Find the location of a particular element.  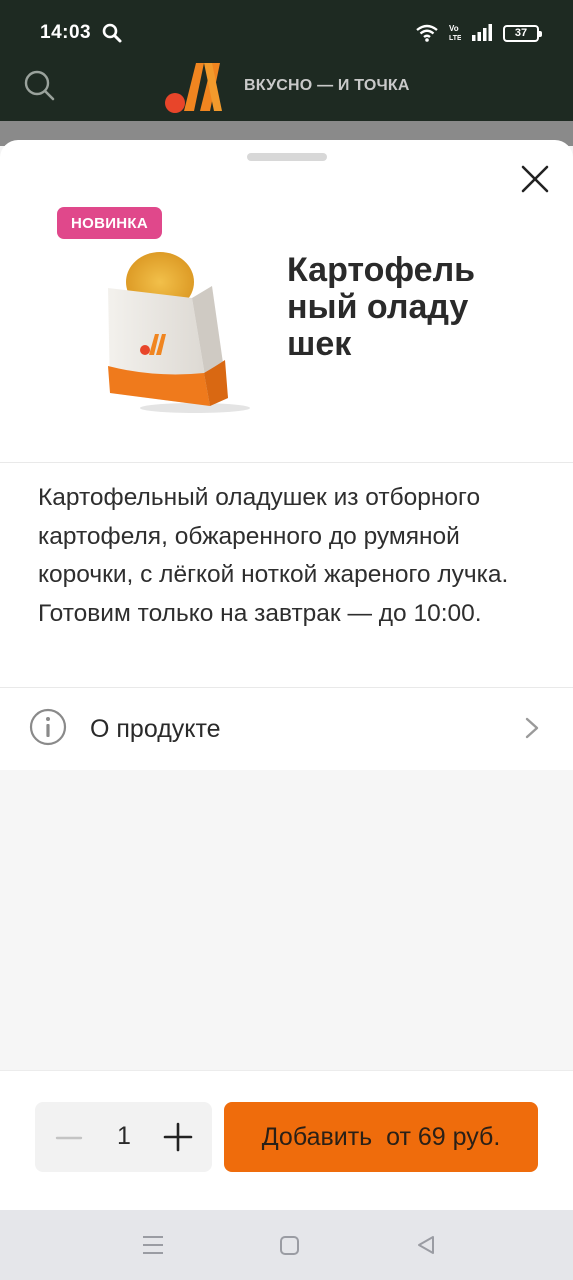

app-top-bar: 14:03 Vo LTE 37 ВКУСНО — И ТОЧКА is located at coordinates (286, 60).